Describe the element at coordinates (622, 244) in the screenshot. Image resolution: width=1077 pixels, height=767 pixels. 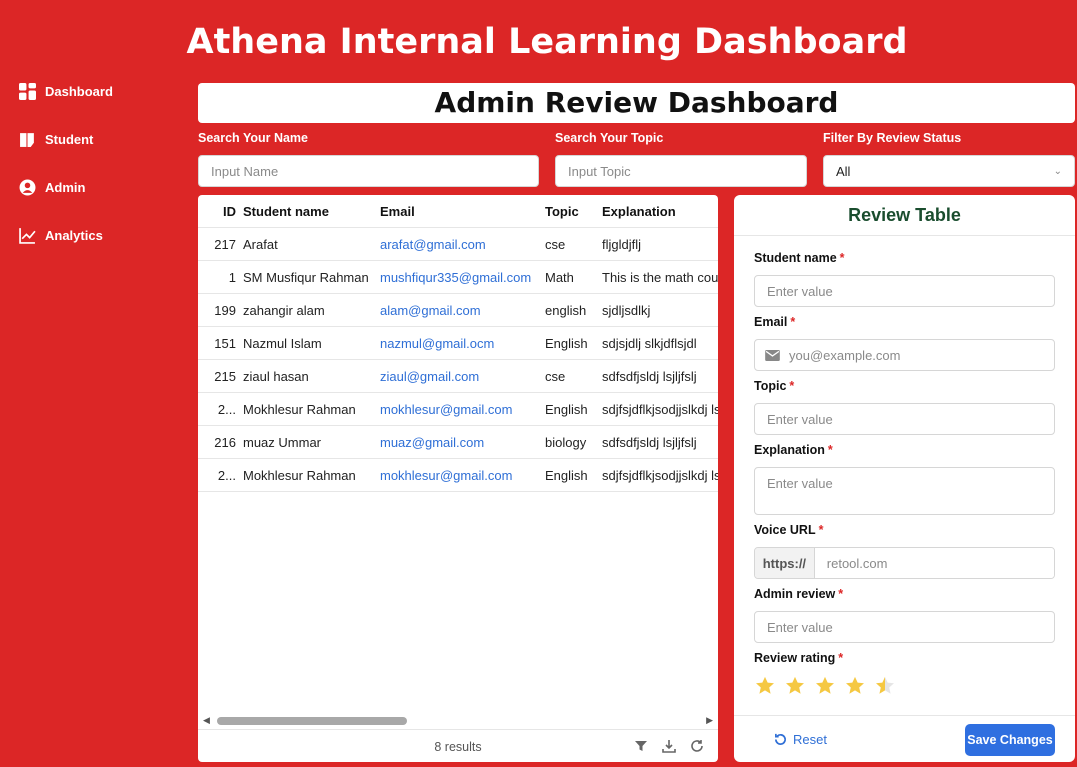
I see `cell-explanation: fljgldjflj` at that location.